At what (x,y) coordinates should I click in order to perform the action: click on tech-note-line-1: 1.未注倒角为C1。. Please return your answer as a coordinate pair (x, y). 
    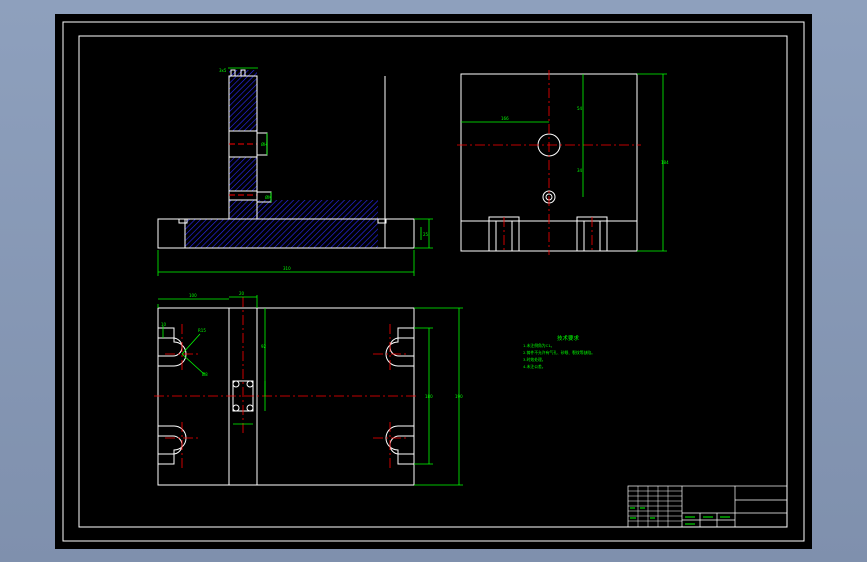
    Looking at the image, I should click on (538, 345).